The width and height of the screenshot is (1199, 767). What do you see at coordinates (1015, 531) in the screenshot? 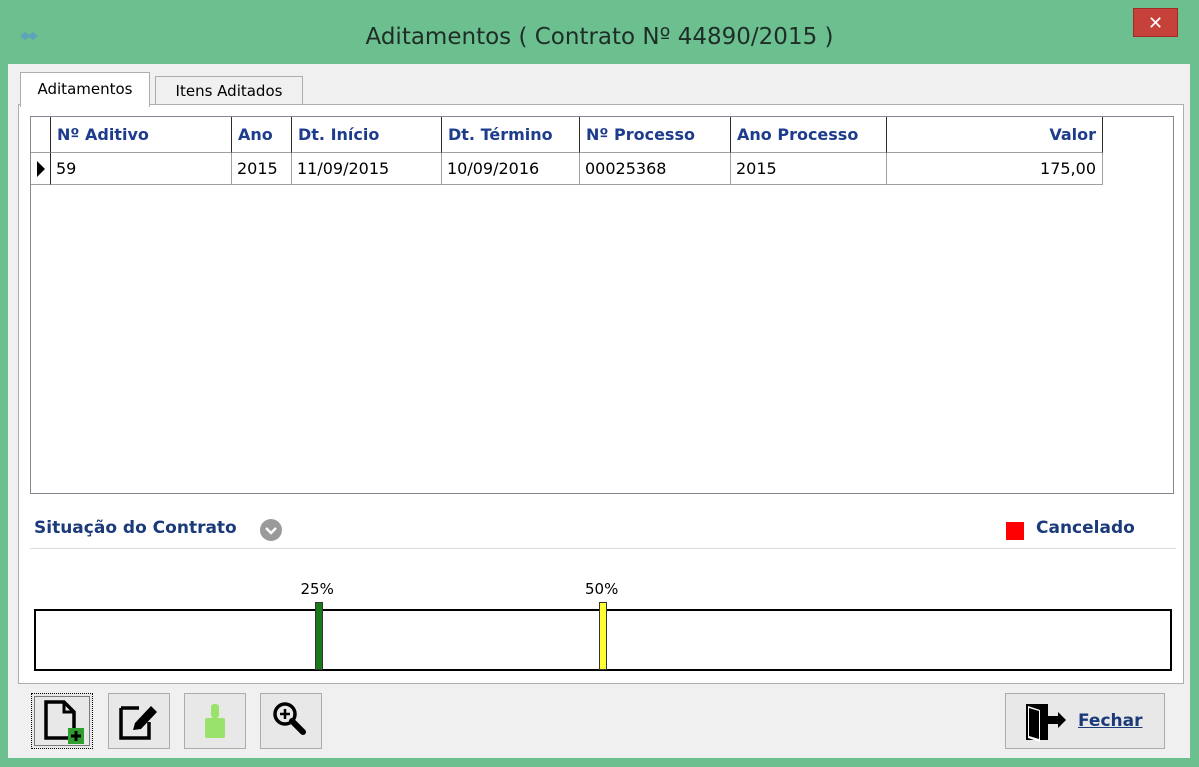
I see `status-color-swatch` at bounding box center [1015, 531].